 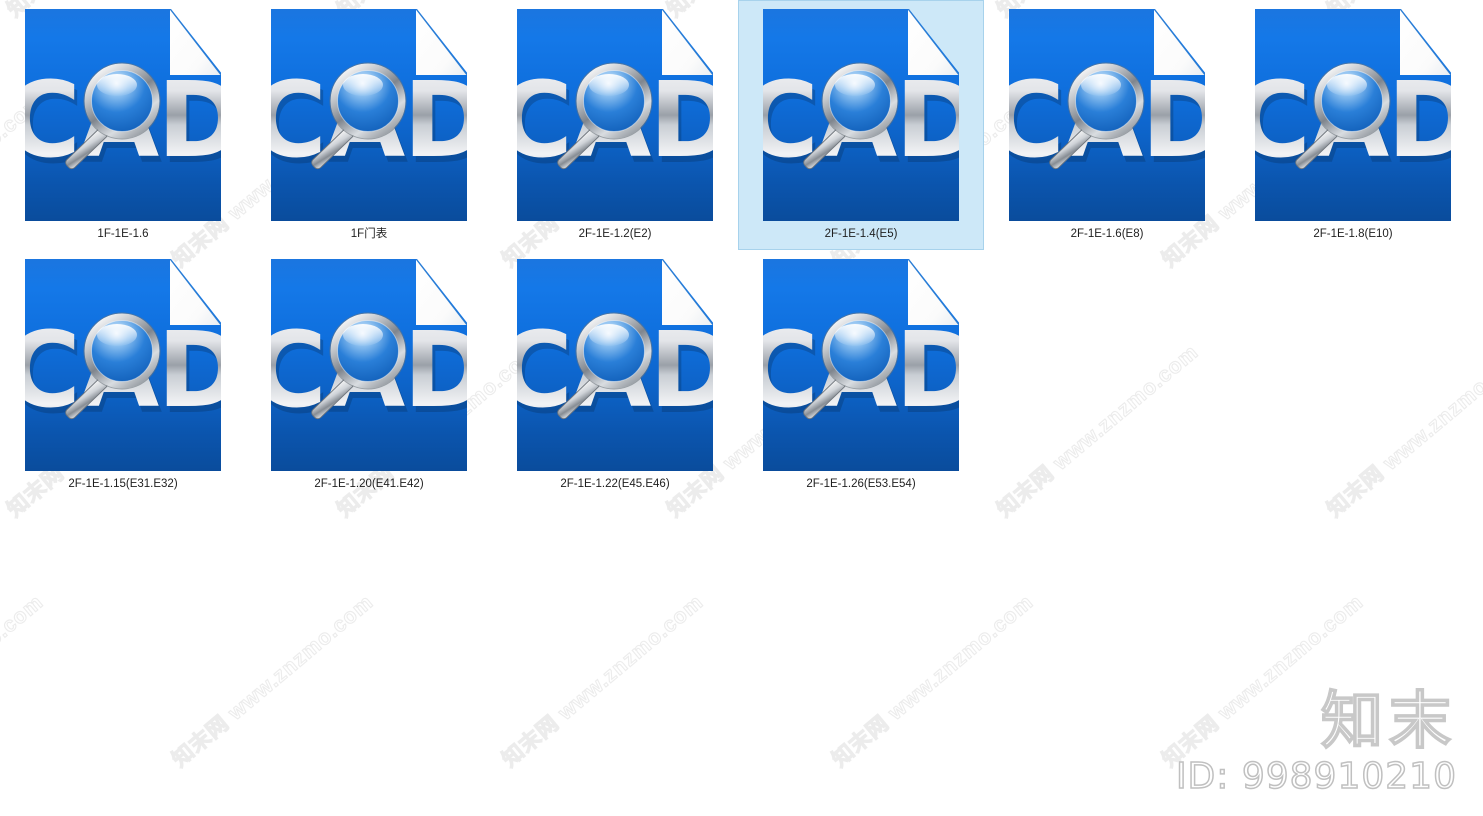 What do you see at coordinates (1316, 776) in the screenshot?
I see `asset-id-text: ID: 998910210` at bounding box center [1316, 776].